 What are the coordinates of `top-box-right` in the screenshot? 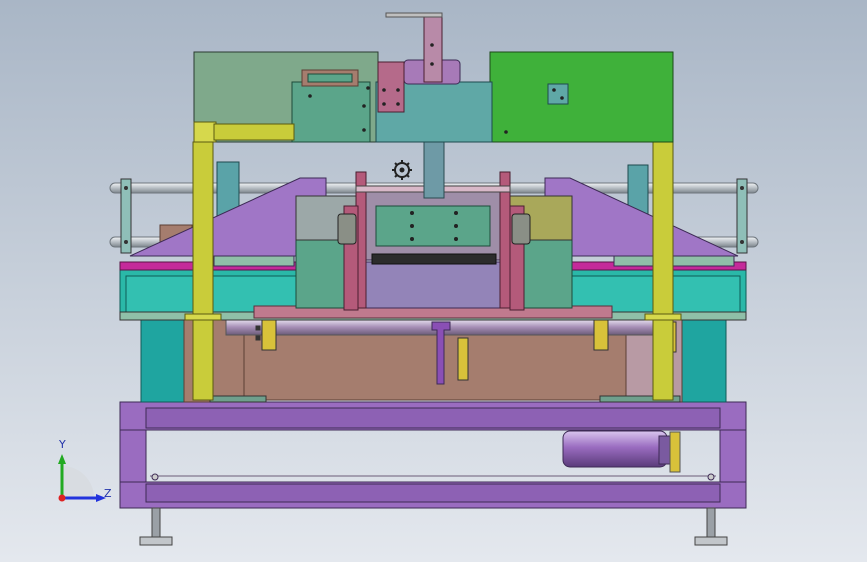 It's located at (581, 97).